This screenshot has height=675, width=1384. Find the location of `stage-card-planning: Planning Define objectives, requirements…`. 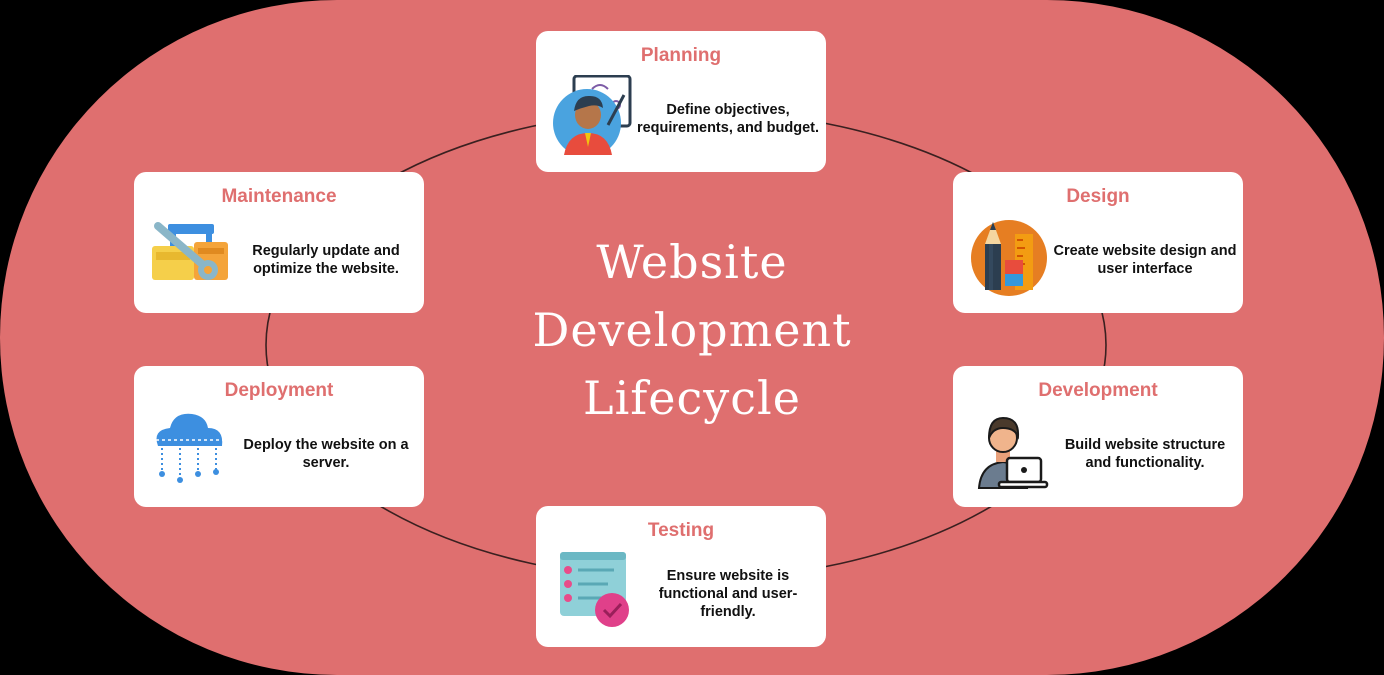

stage-card-planning: Planning Define objectives, requirements… is located at coordinates (681, 101).